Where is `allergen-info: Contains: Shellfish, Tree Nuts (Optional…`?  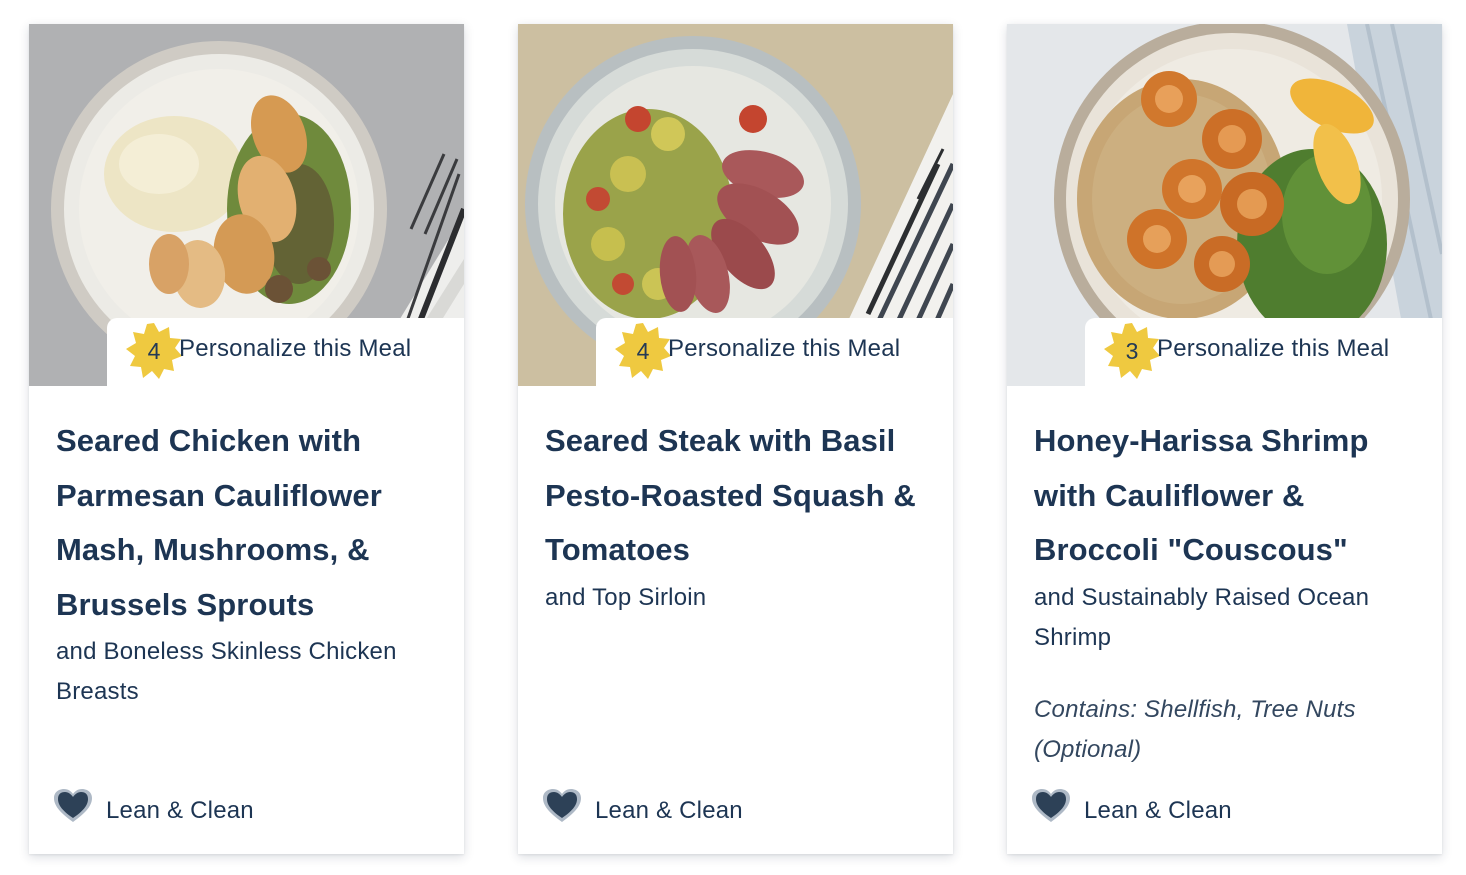
allergen-info: Contains: Shellfish, Tree Nuts (Optional… is located at coordinates (1195, 729).